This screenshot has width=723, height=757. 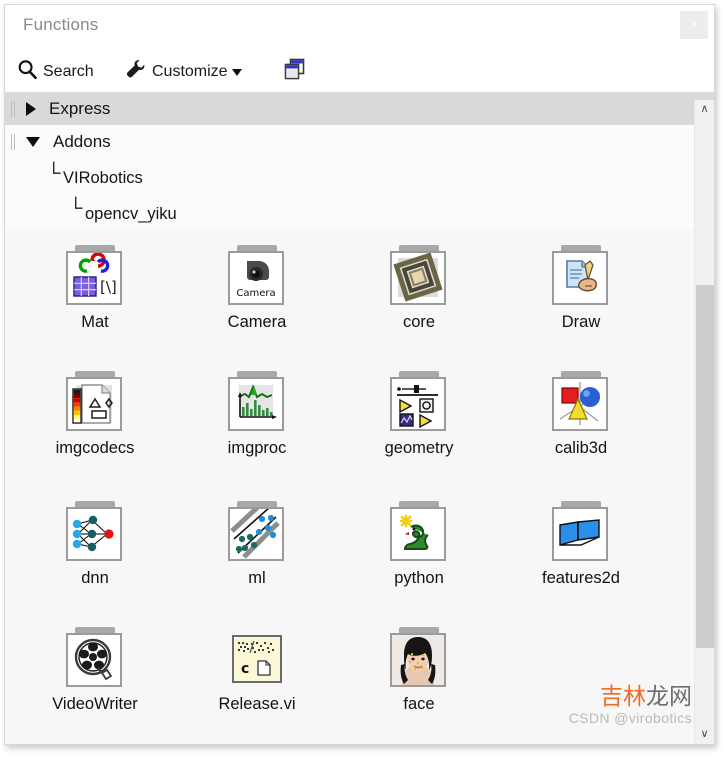 What do you see at coordinates (581, 276) in the screenshot?
I see `draw-hand-pen-icon` at bounding box center [581, 276].